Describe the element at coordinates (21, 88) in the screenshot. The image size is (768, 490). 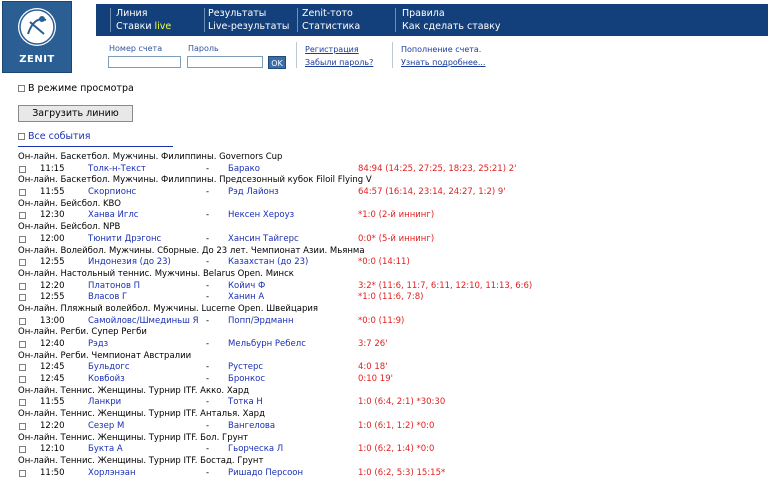
I see `preview-mode-checkbox` at that location.